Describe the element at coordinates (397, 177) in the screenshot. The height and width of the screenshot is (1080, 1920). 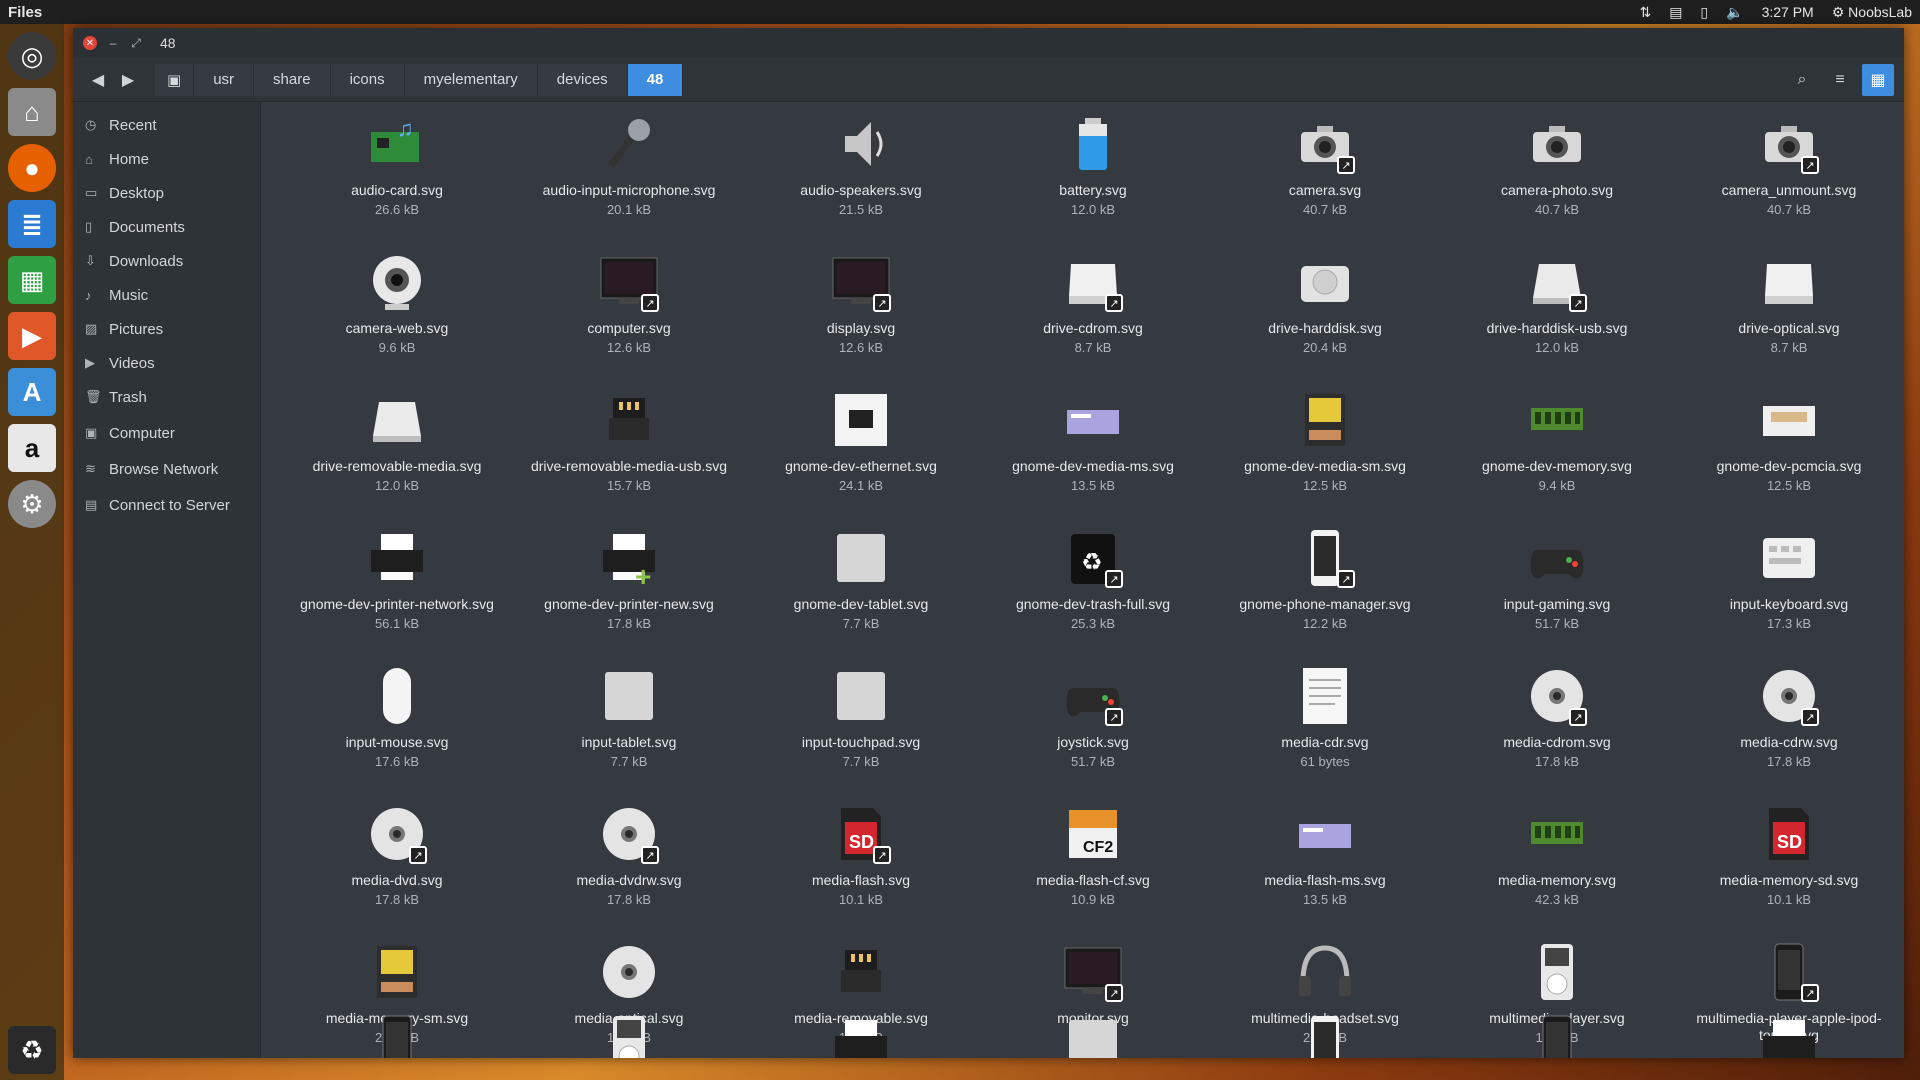
I see `file-item: ♫ audio-card.svg 26.6 kB` at that location.